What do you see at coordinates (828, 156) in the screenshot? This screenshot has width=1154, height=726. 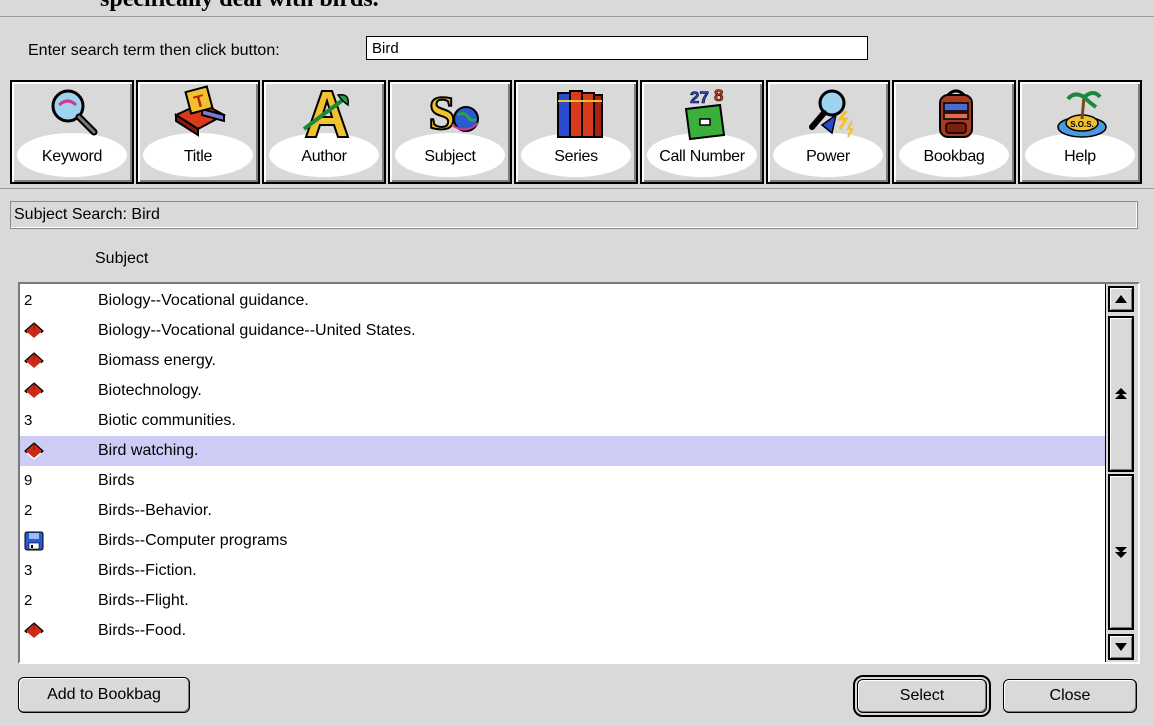 I see `power-label: Power` at bounding box center [828, 156].